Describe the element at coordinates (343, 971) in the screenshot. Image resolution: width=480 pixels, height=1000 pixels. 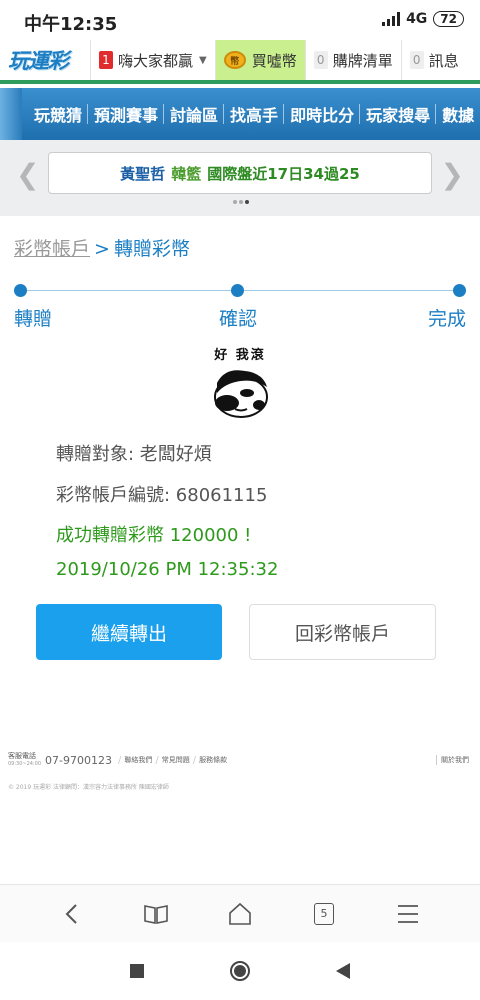
I see `back-triangle-icon` at that location.